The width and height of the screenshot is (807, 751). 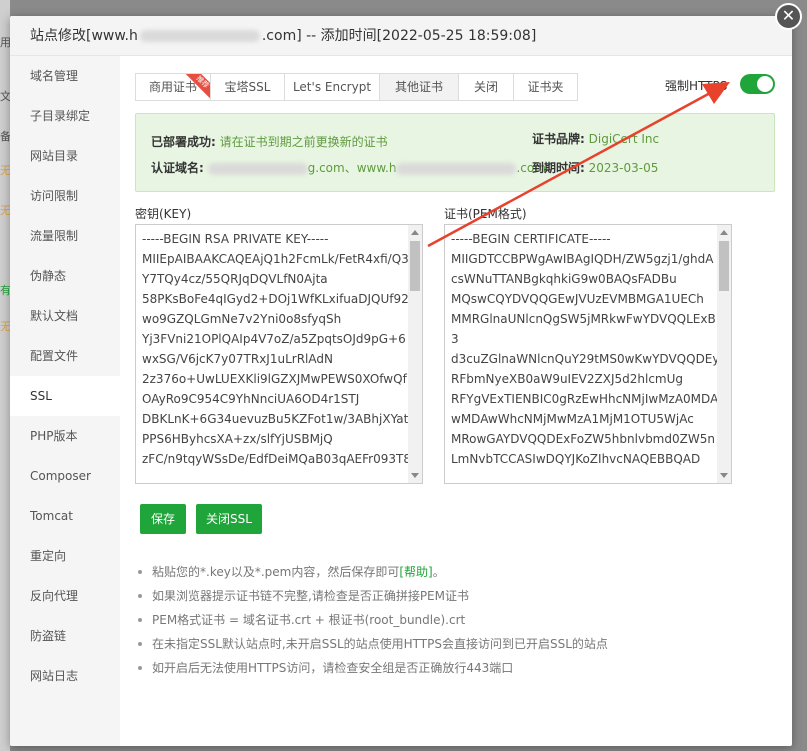 What do you see at coordinates (65, 276) in the screenshot?
I see `sidebar-item-rewrite: 伪静态` at bounding box center [65, 276].